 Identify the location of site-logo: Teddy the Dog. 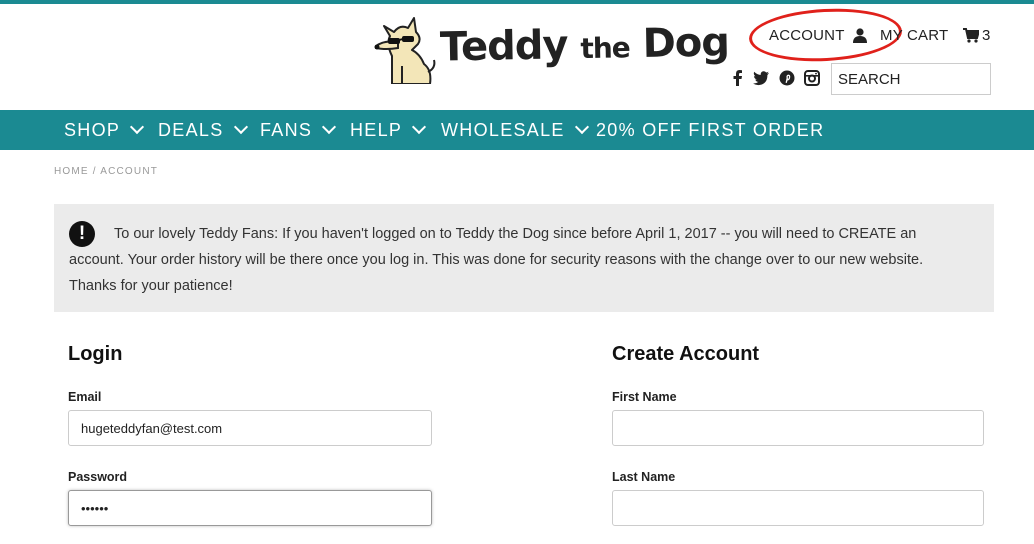
(550, 49).